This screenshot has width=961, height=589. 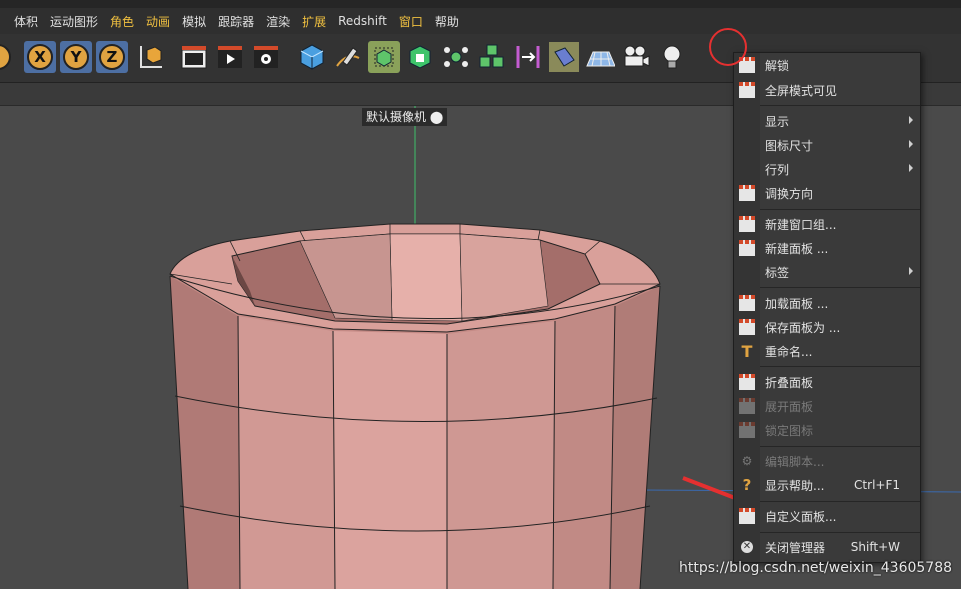 What do you see at coordinates (420, 57) in the screenshot?
I see `extrude-nurbs-icon` at bounding box center [420, 57].